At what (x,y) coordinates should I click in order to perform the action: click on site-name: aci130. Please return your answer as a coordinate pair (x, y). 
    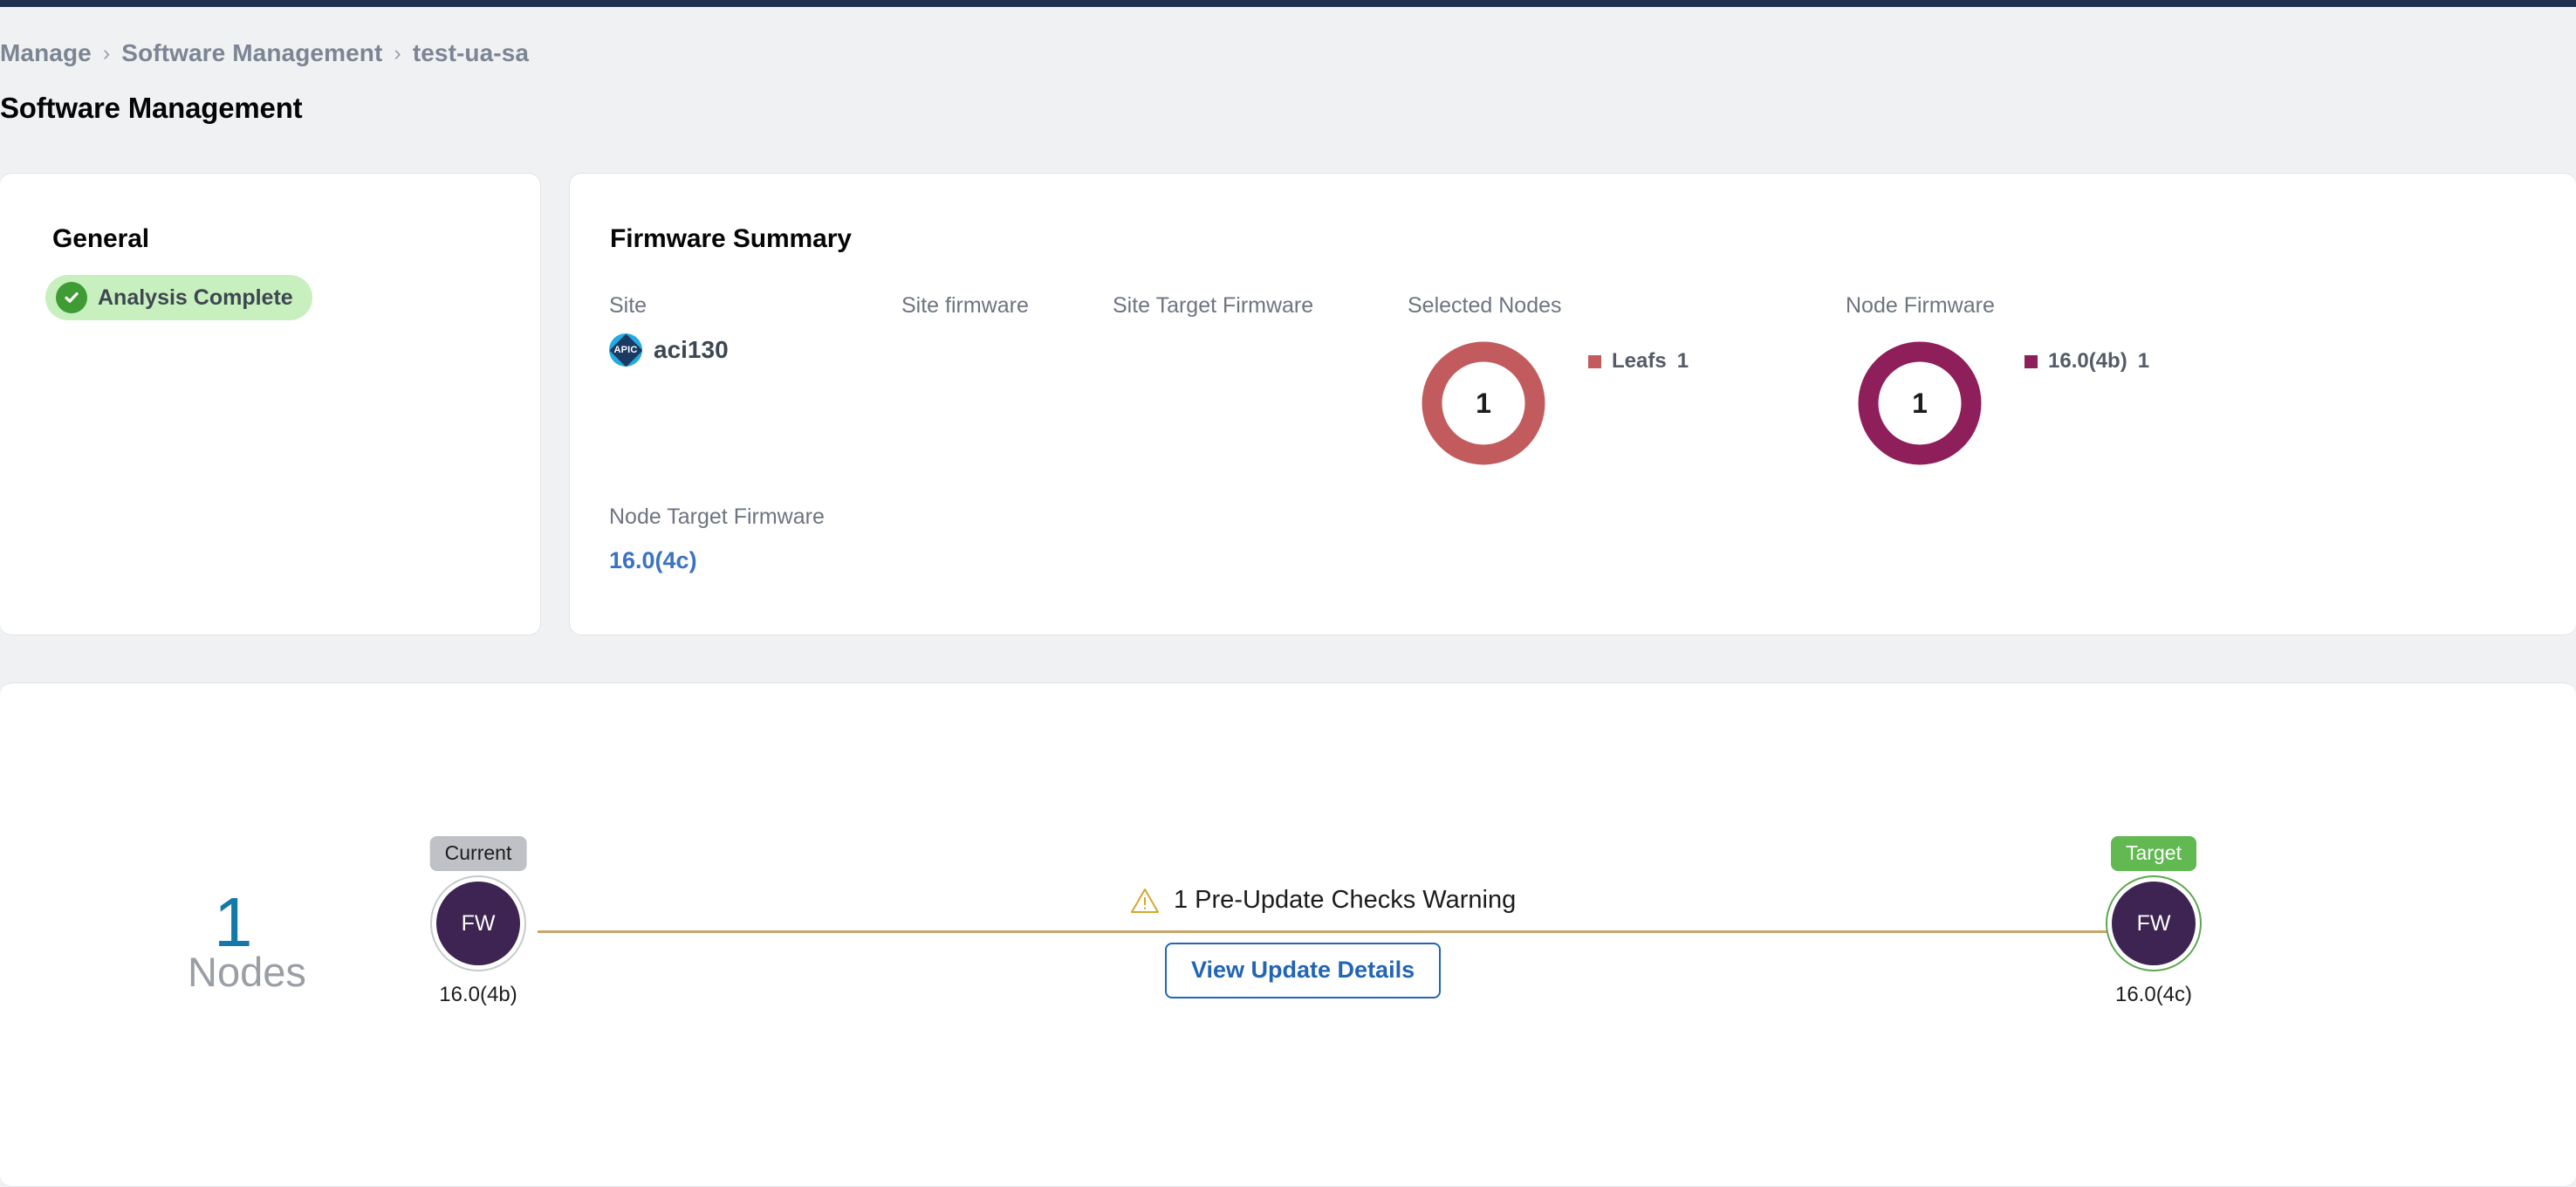
    Looking at the image, I should click on (691, 349).